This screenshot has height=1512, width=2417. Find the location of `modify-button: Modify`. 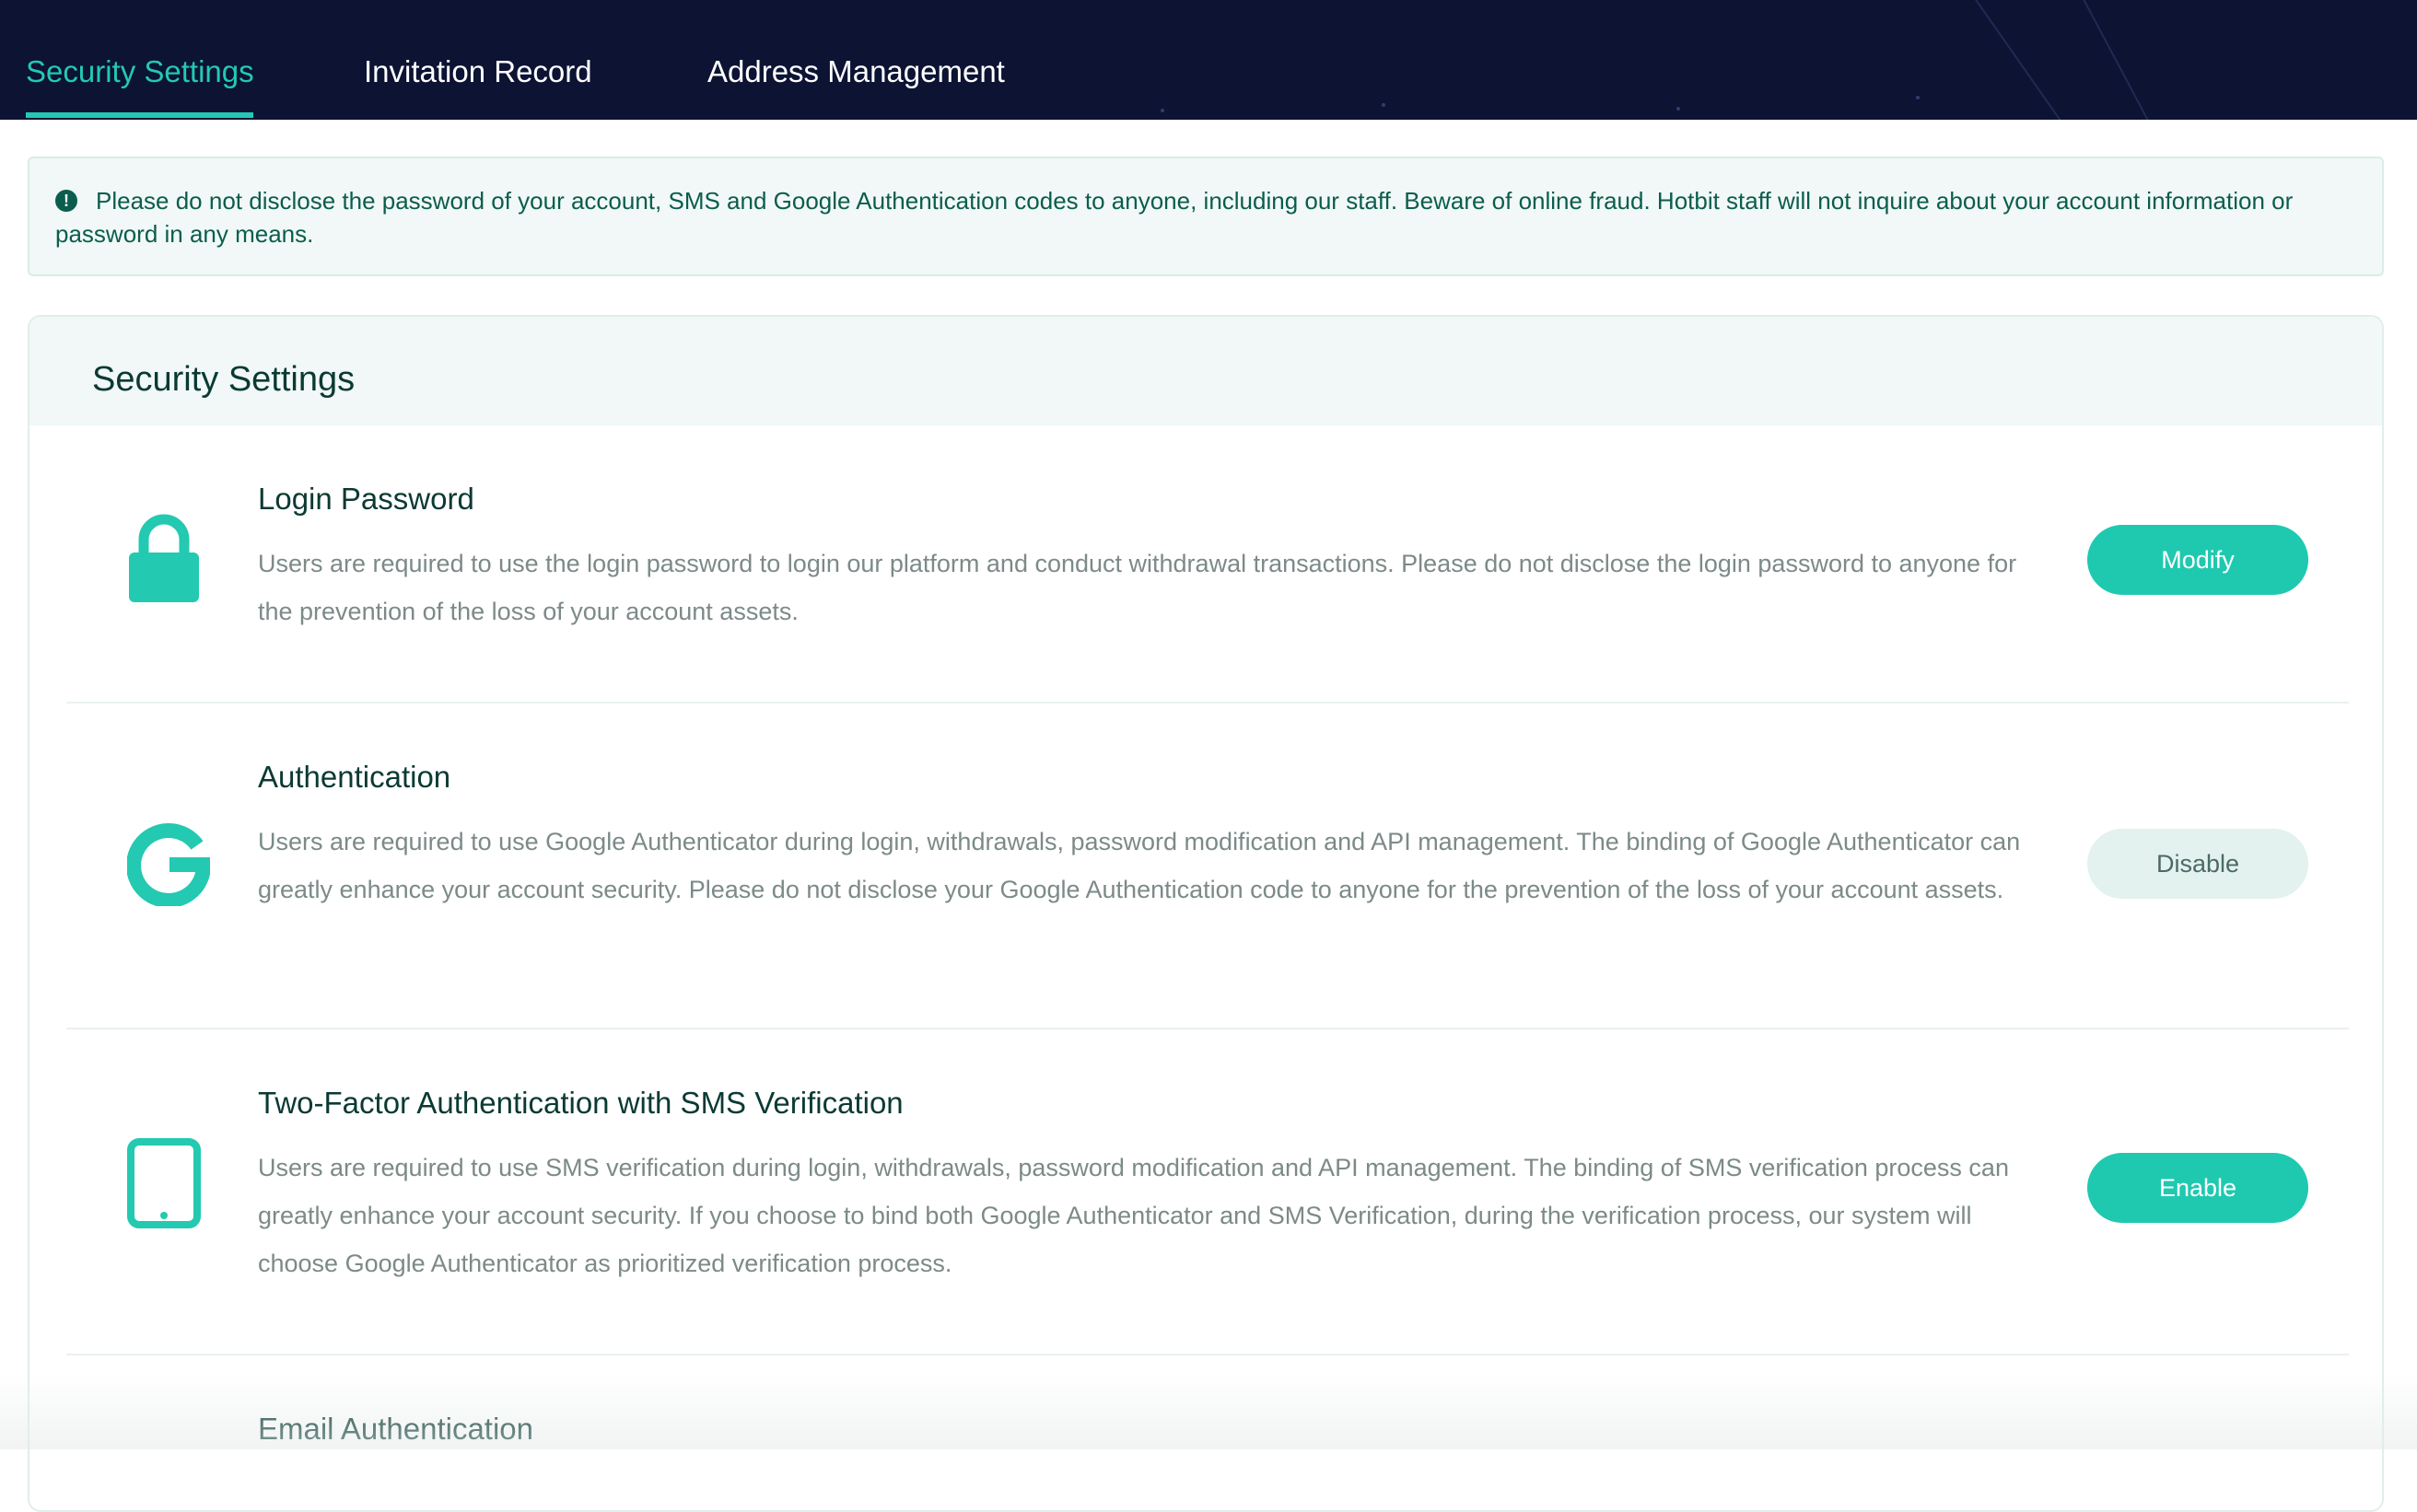

modify-button: Modify is located at coordinates (2198, 560).